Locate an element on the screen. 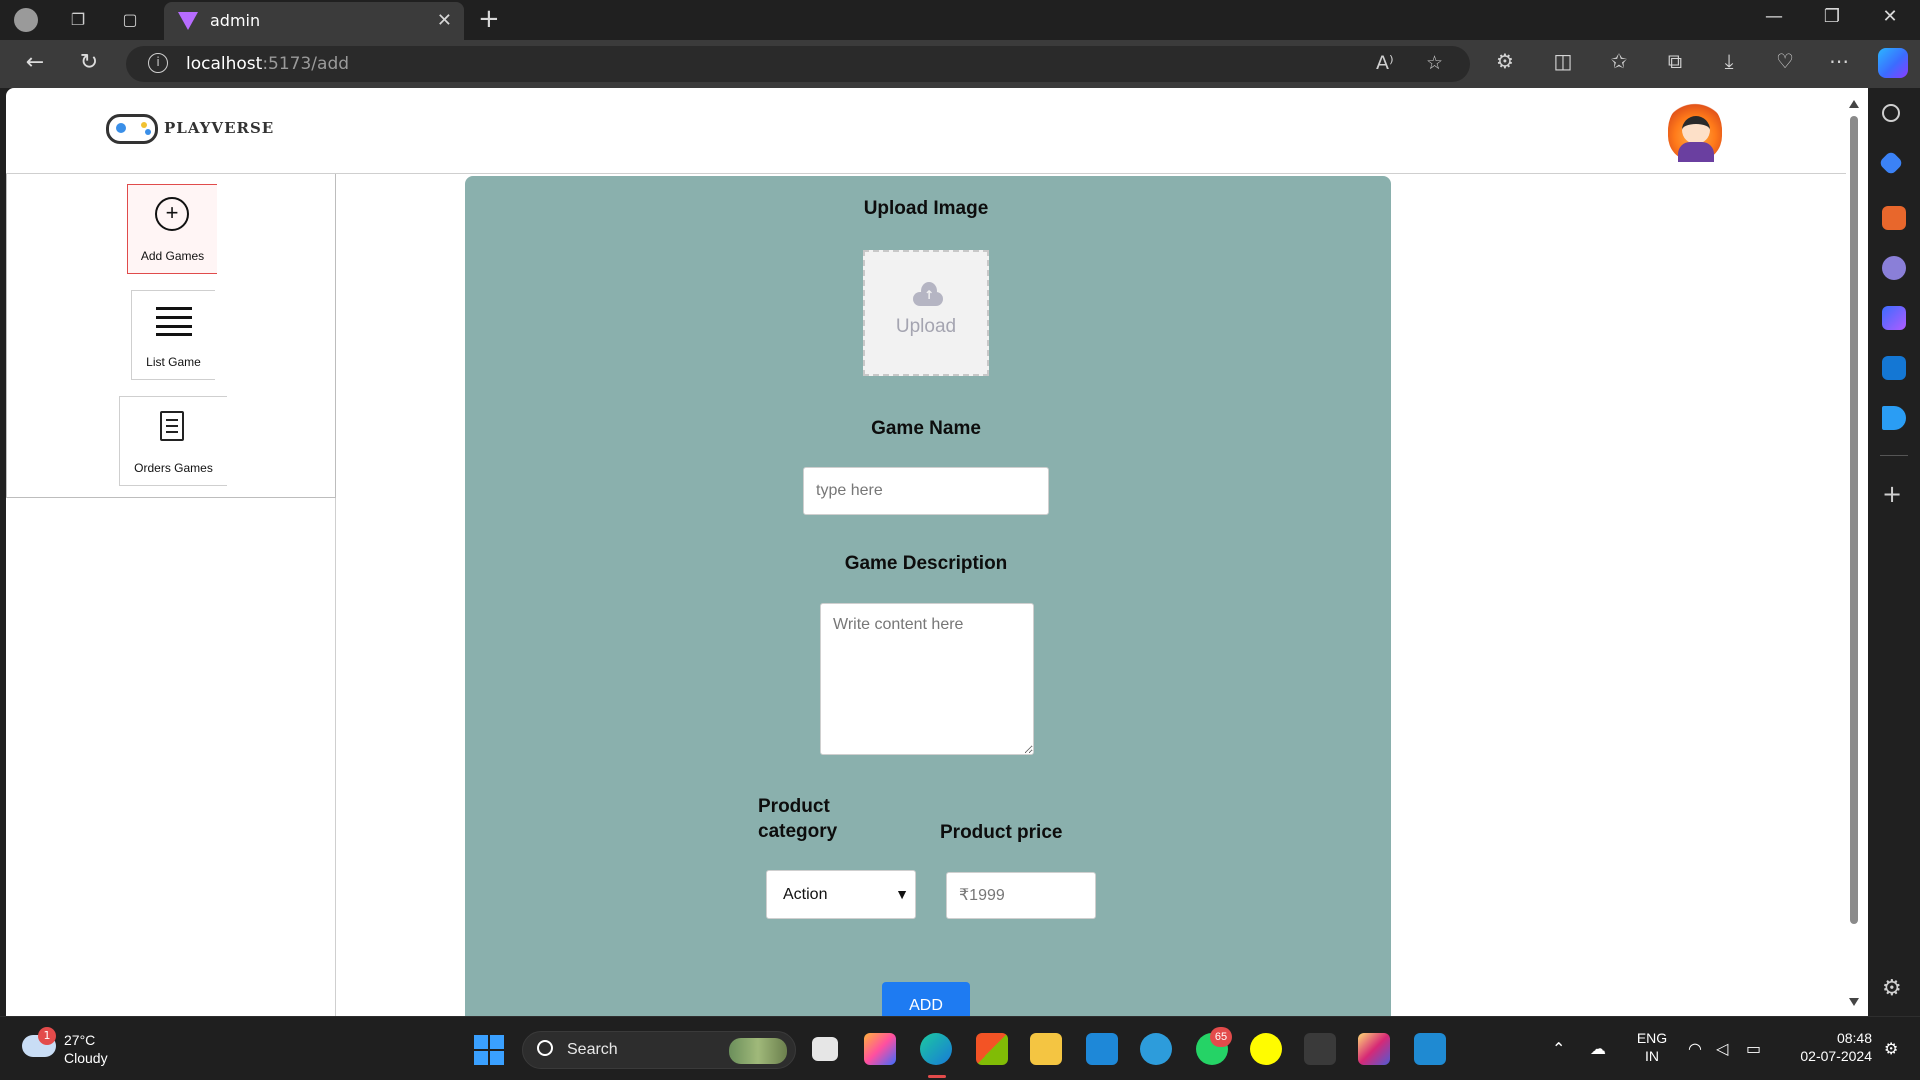 This screenshot has height=1080, width=1920. profile-icon is located at coordinates (26, 20).